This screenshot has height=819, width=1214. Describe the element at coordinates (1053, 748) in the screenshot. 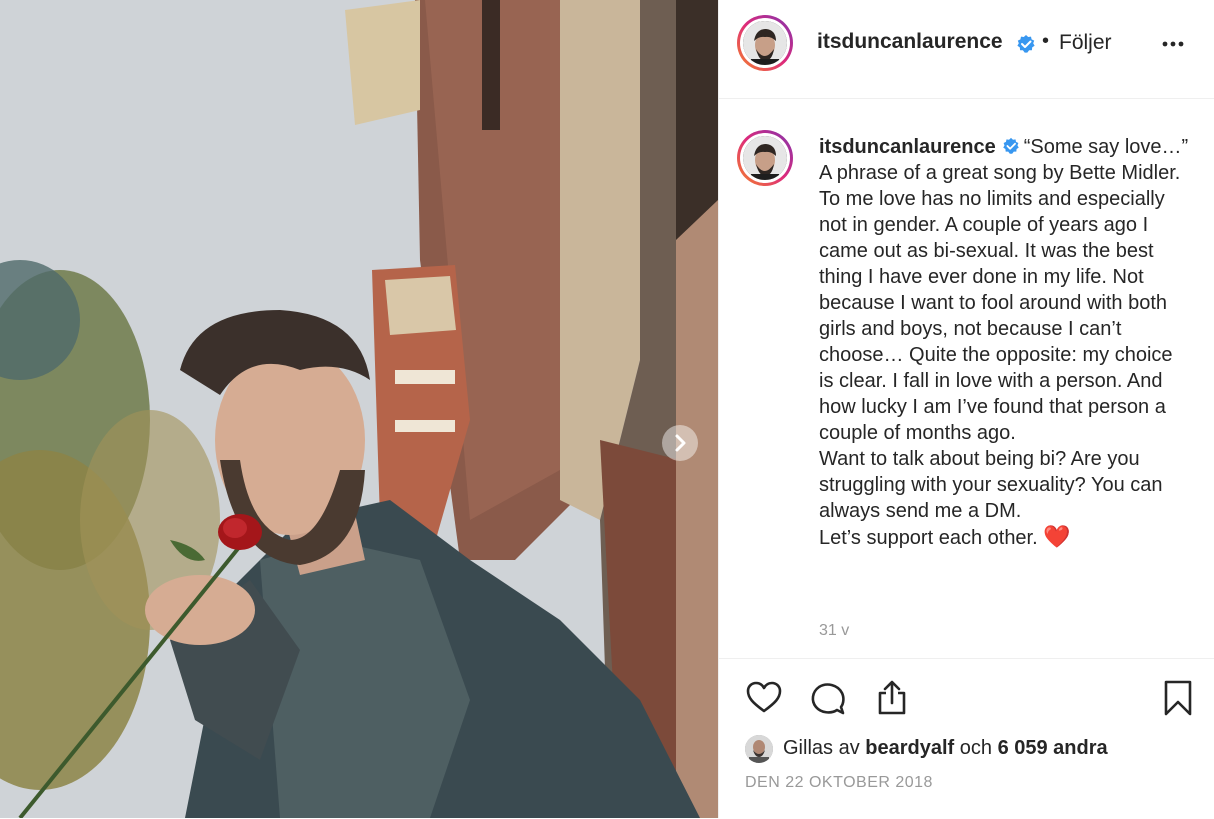

I see `likes-count: 6 059 andra` at that location.